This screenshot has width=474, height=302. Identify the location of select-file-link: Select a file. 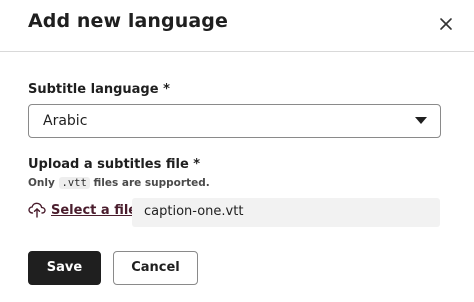
(94, 210).